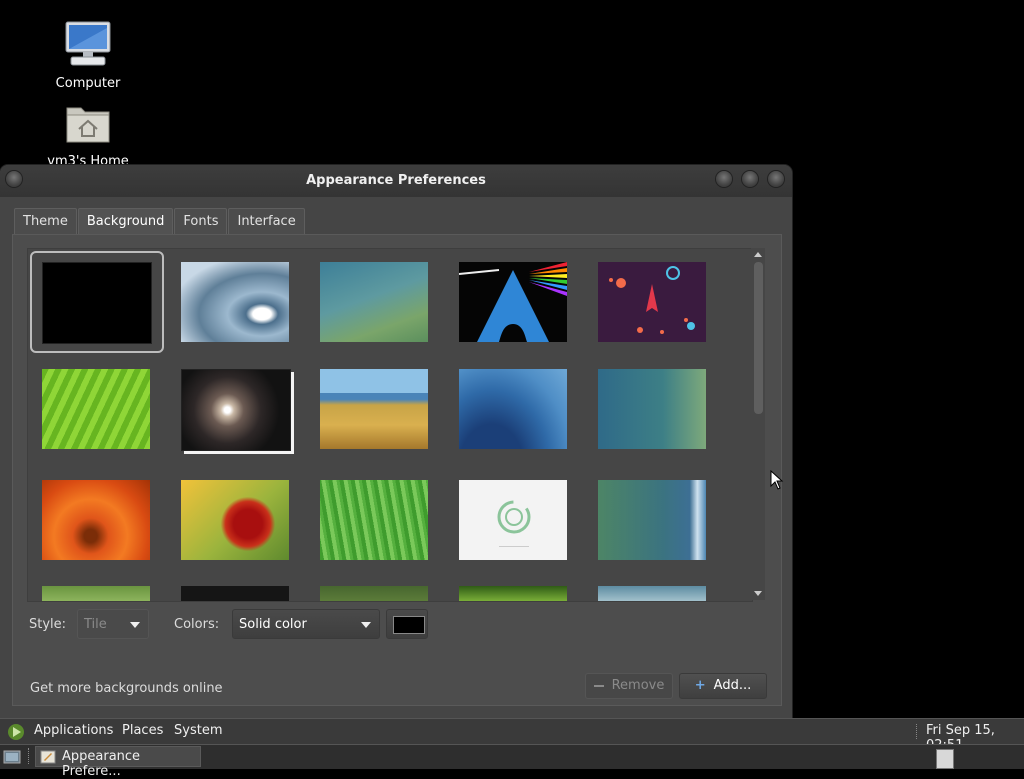 Image resolution: width=1024 pixels, height=779 pixels. Describe the element at coordinates (758, 593) in the screenshot. I see `scroll-down-arrow-icon` at that location.